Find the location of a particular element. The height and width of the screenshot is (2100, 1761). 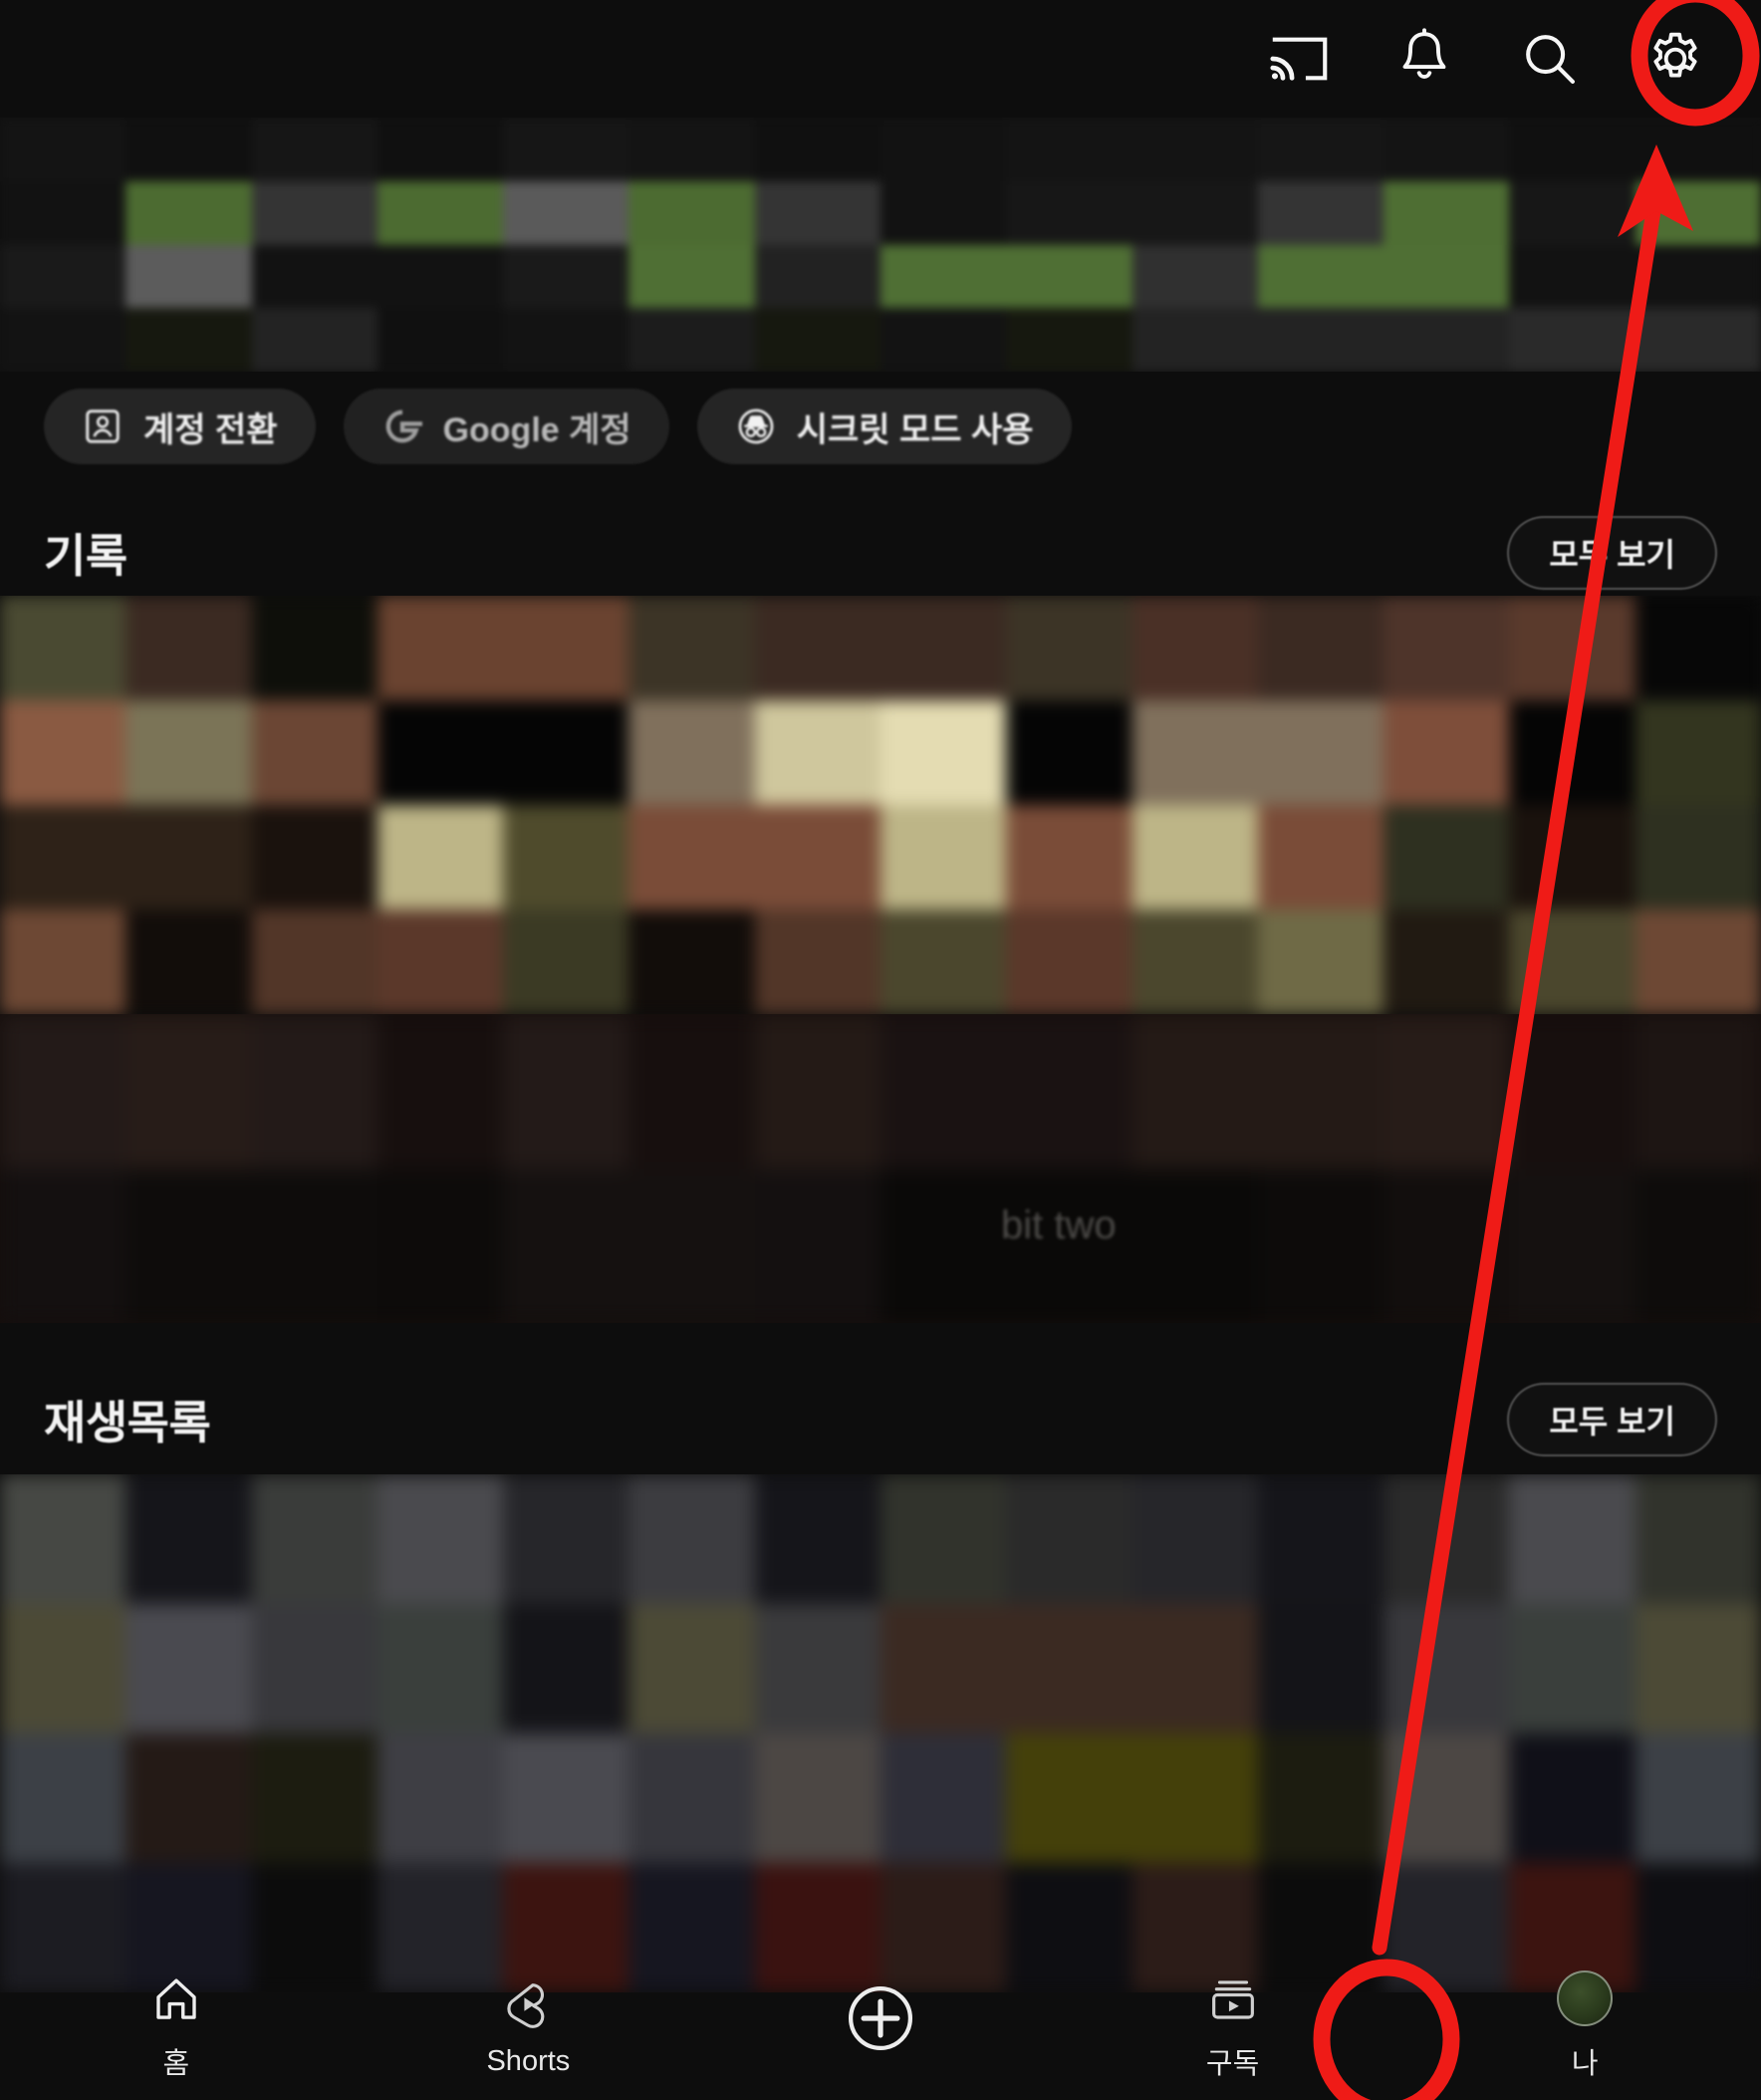

chip-switch-account-label: 계정 전환 is located at coordinates (210, 429).